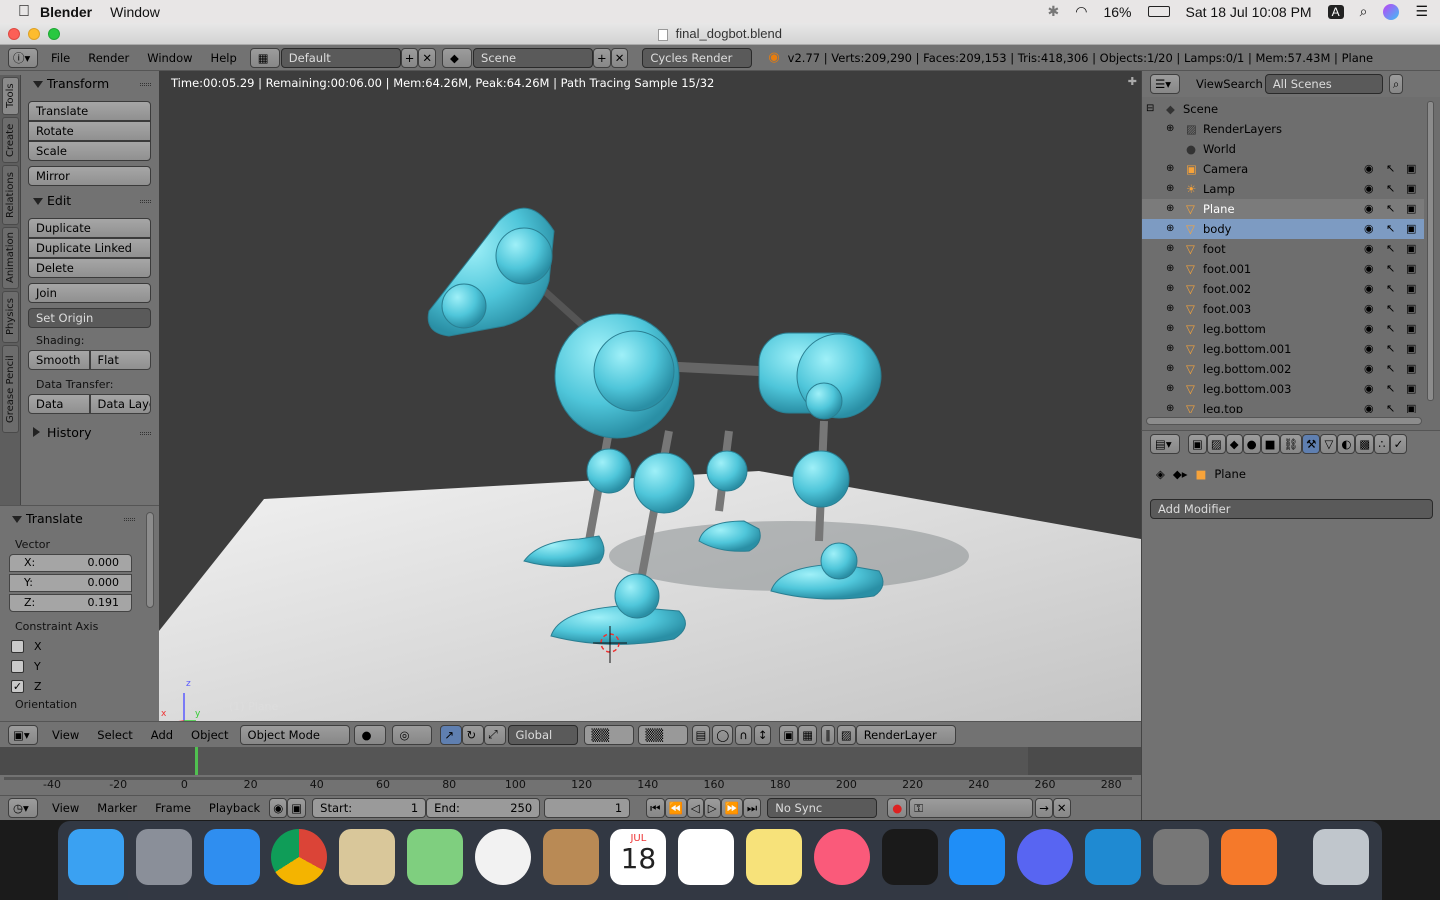 The height and width of the screenshot is (900, 1440). I want to click on wifi-icon: ◠, so click(1081, 11).